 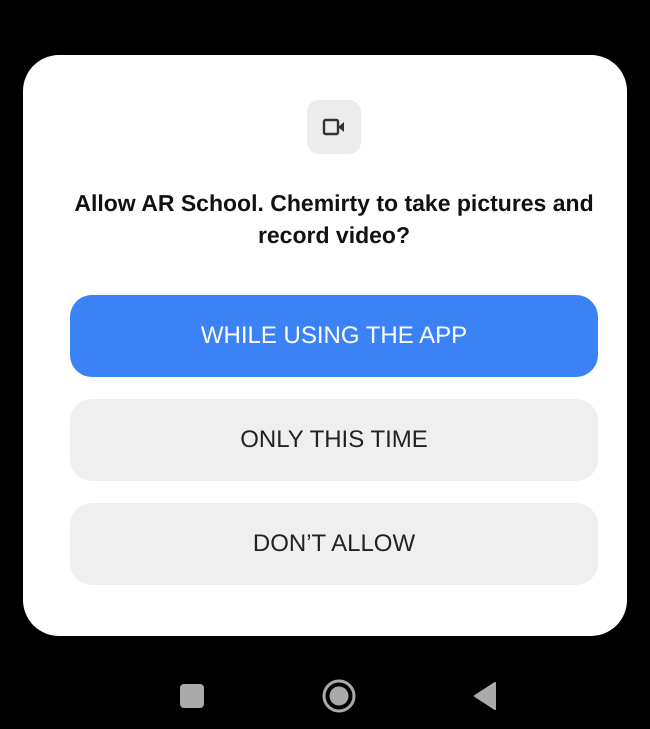 What do you see at coordinates (339, 695) in the screenshot?
I see `home-icon` at bounding box center [339, 695].